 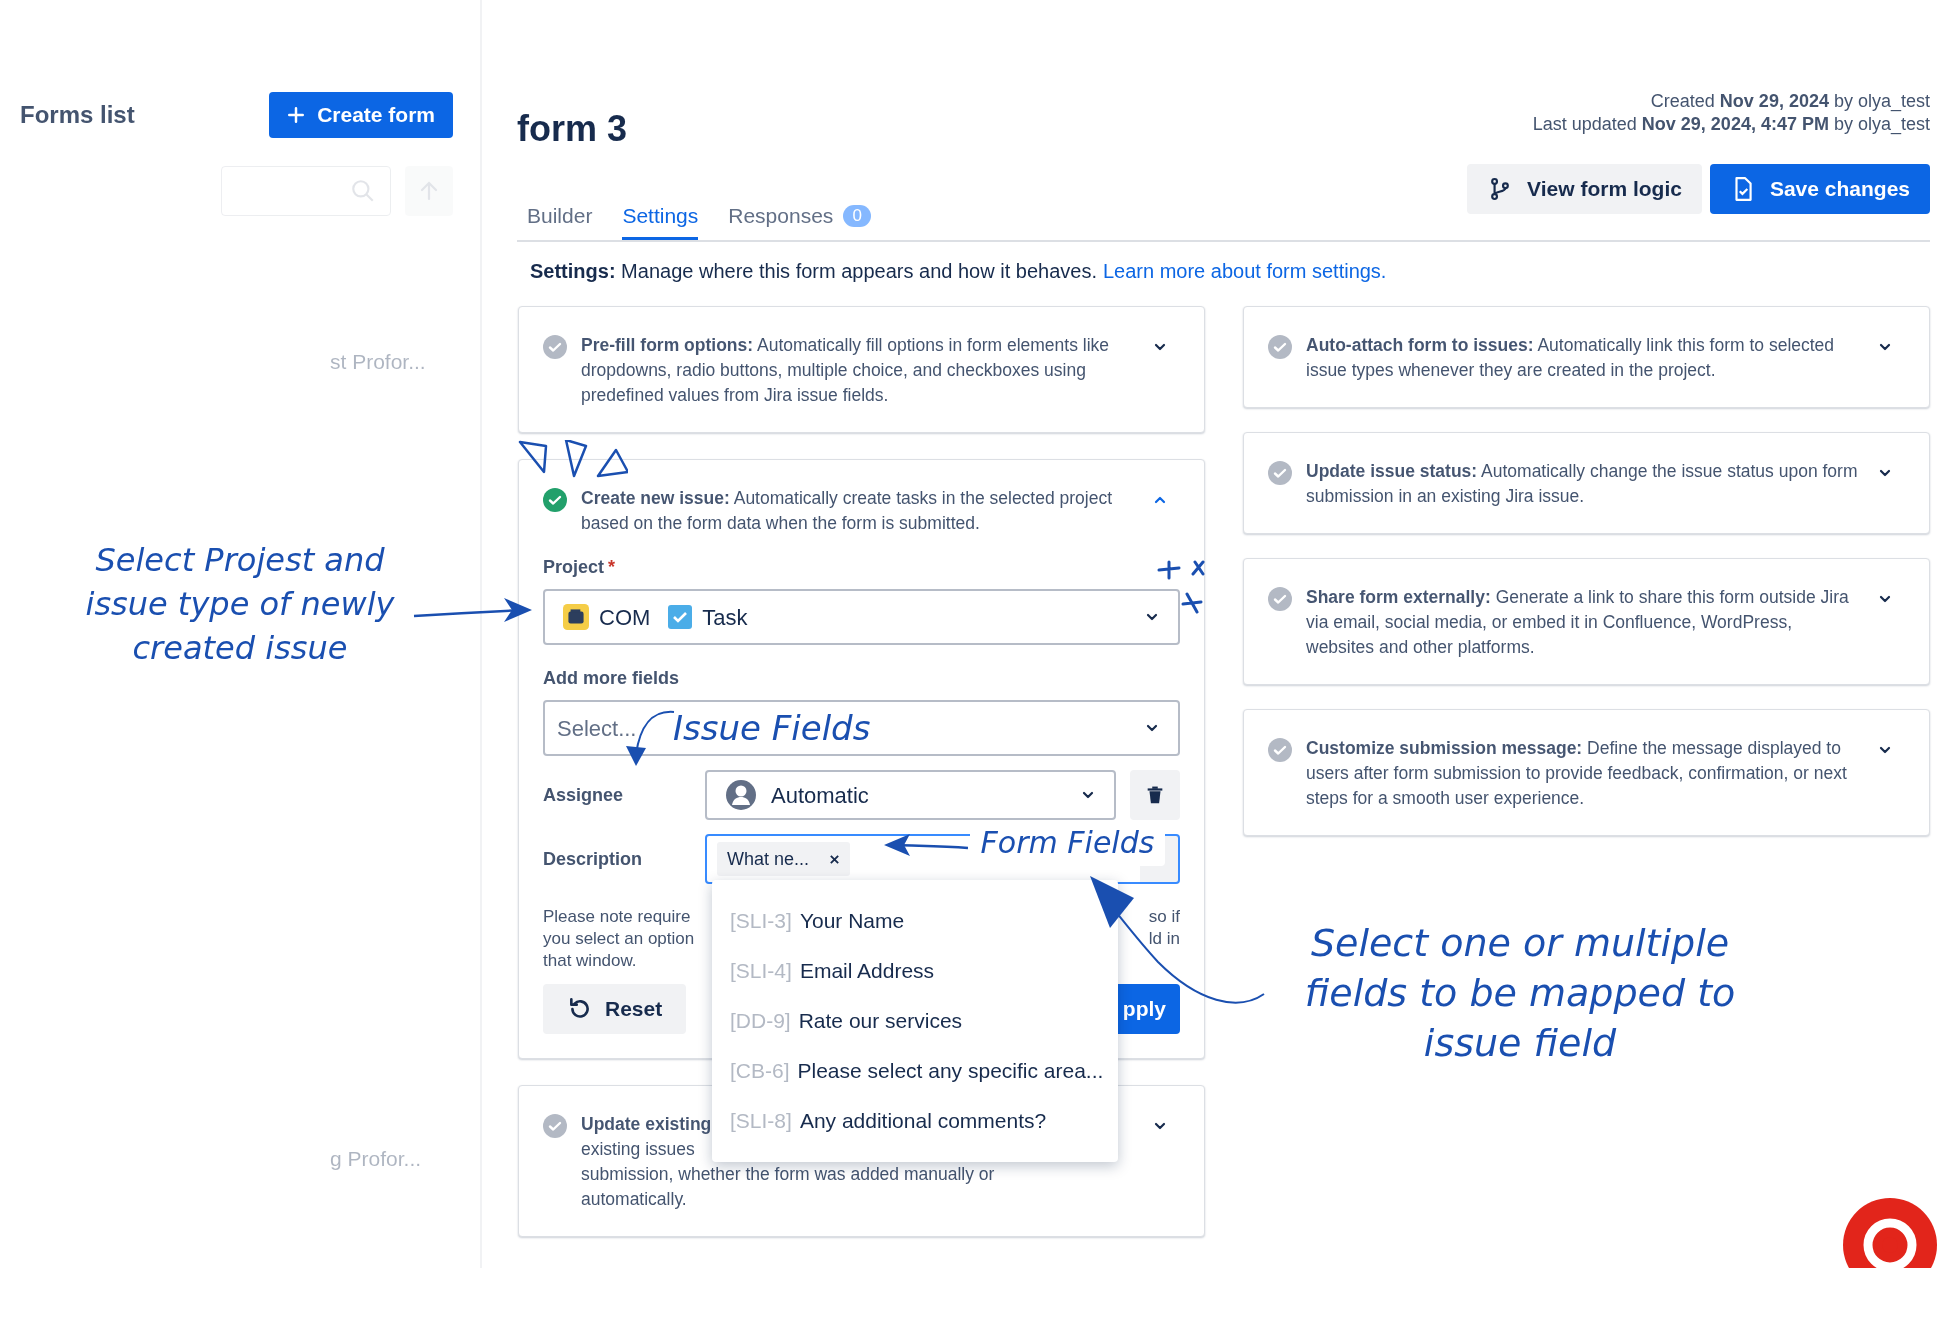 What do you see at coordinates (835, 859) in the screenshot?
I see `remove-icon` at bounding box center [835, 859].